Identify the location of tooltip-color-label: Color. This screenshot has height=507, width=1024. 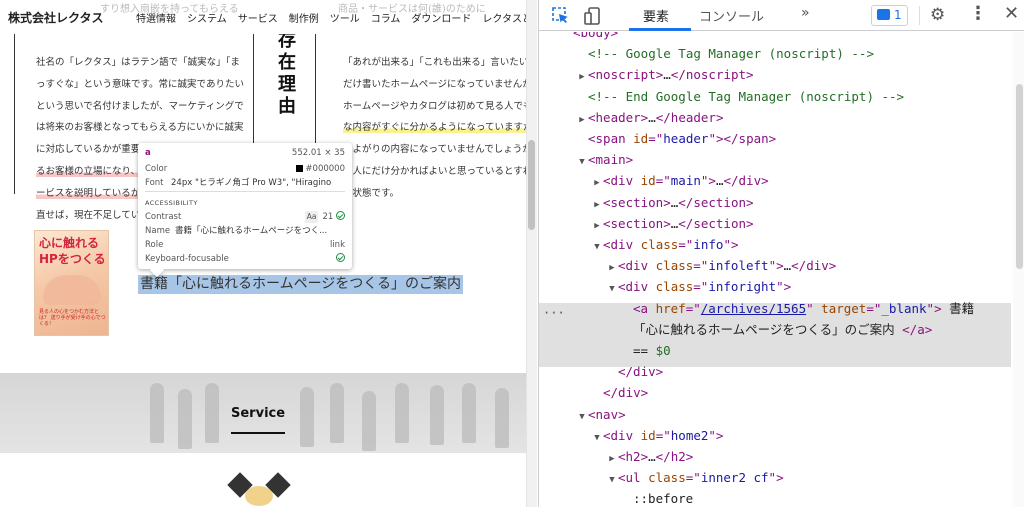
(156, 169).